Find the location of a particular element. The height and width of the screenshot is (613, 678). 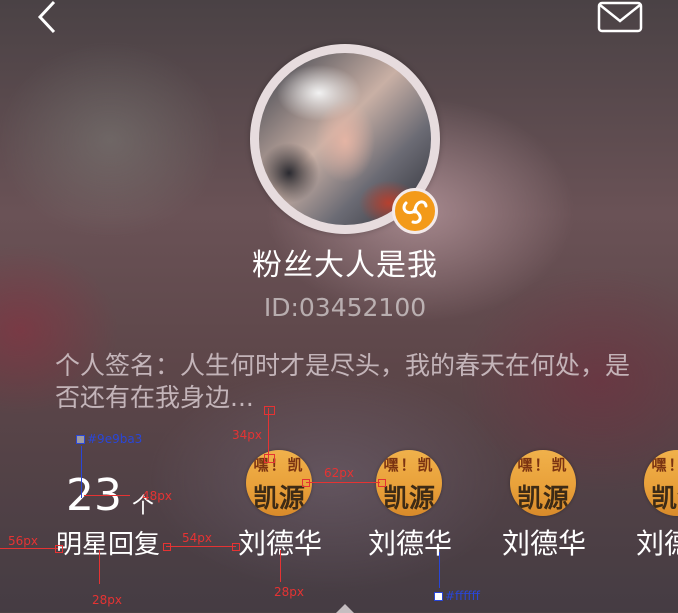

color-annotation: #9e9ba3 is located at coordinates (109, 439).